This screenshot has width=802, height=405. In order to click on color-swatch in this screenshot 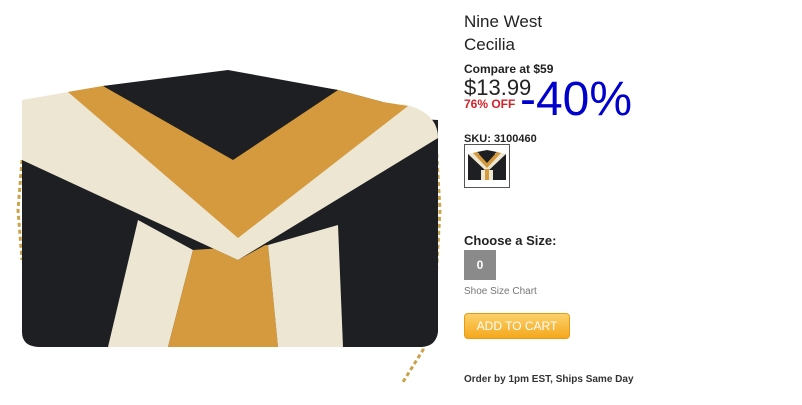, I will do `click(487, 166)`.